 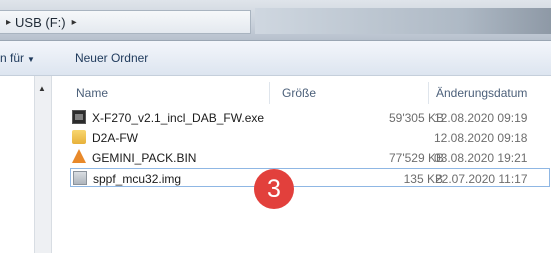 What do you see at coordinates (43, 164) in the screenshot?
I see `nav-scrollbar: ▲` at bounding box center [43, 164].